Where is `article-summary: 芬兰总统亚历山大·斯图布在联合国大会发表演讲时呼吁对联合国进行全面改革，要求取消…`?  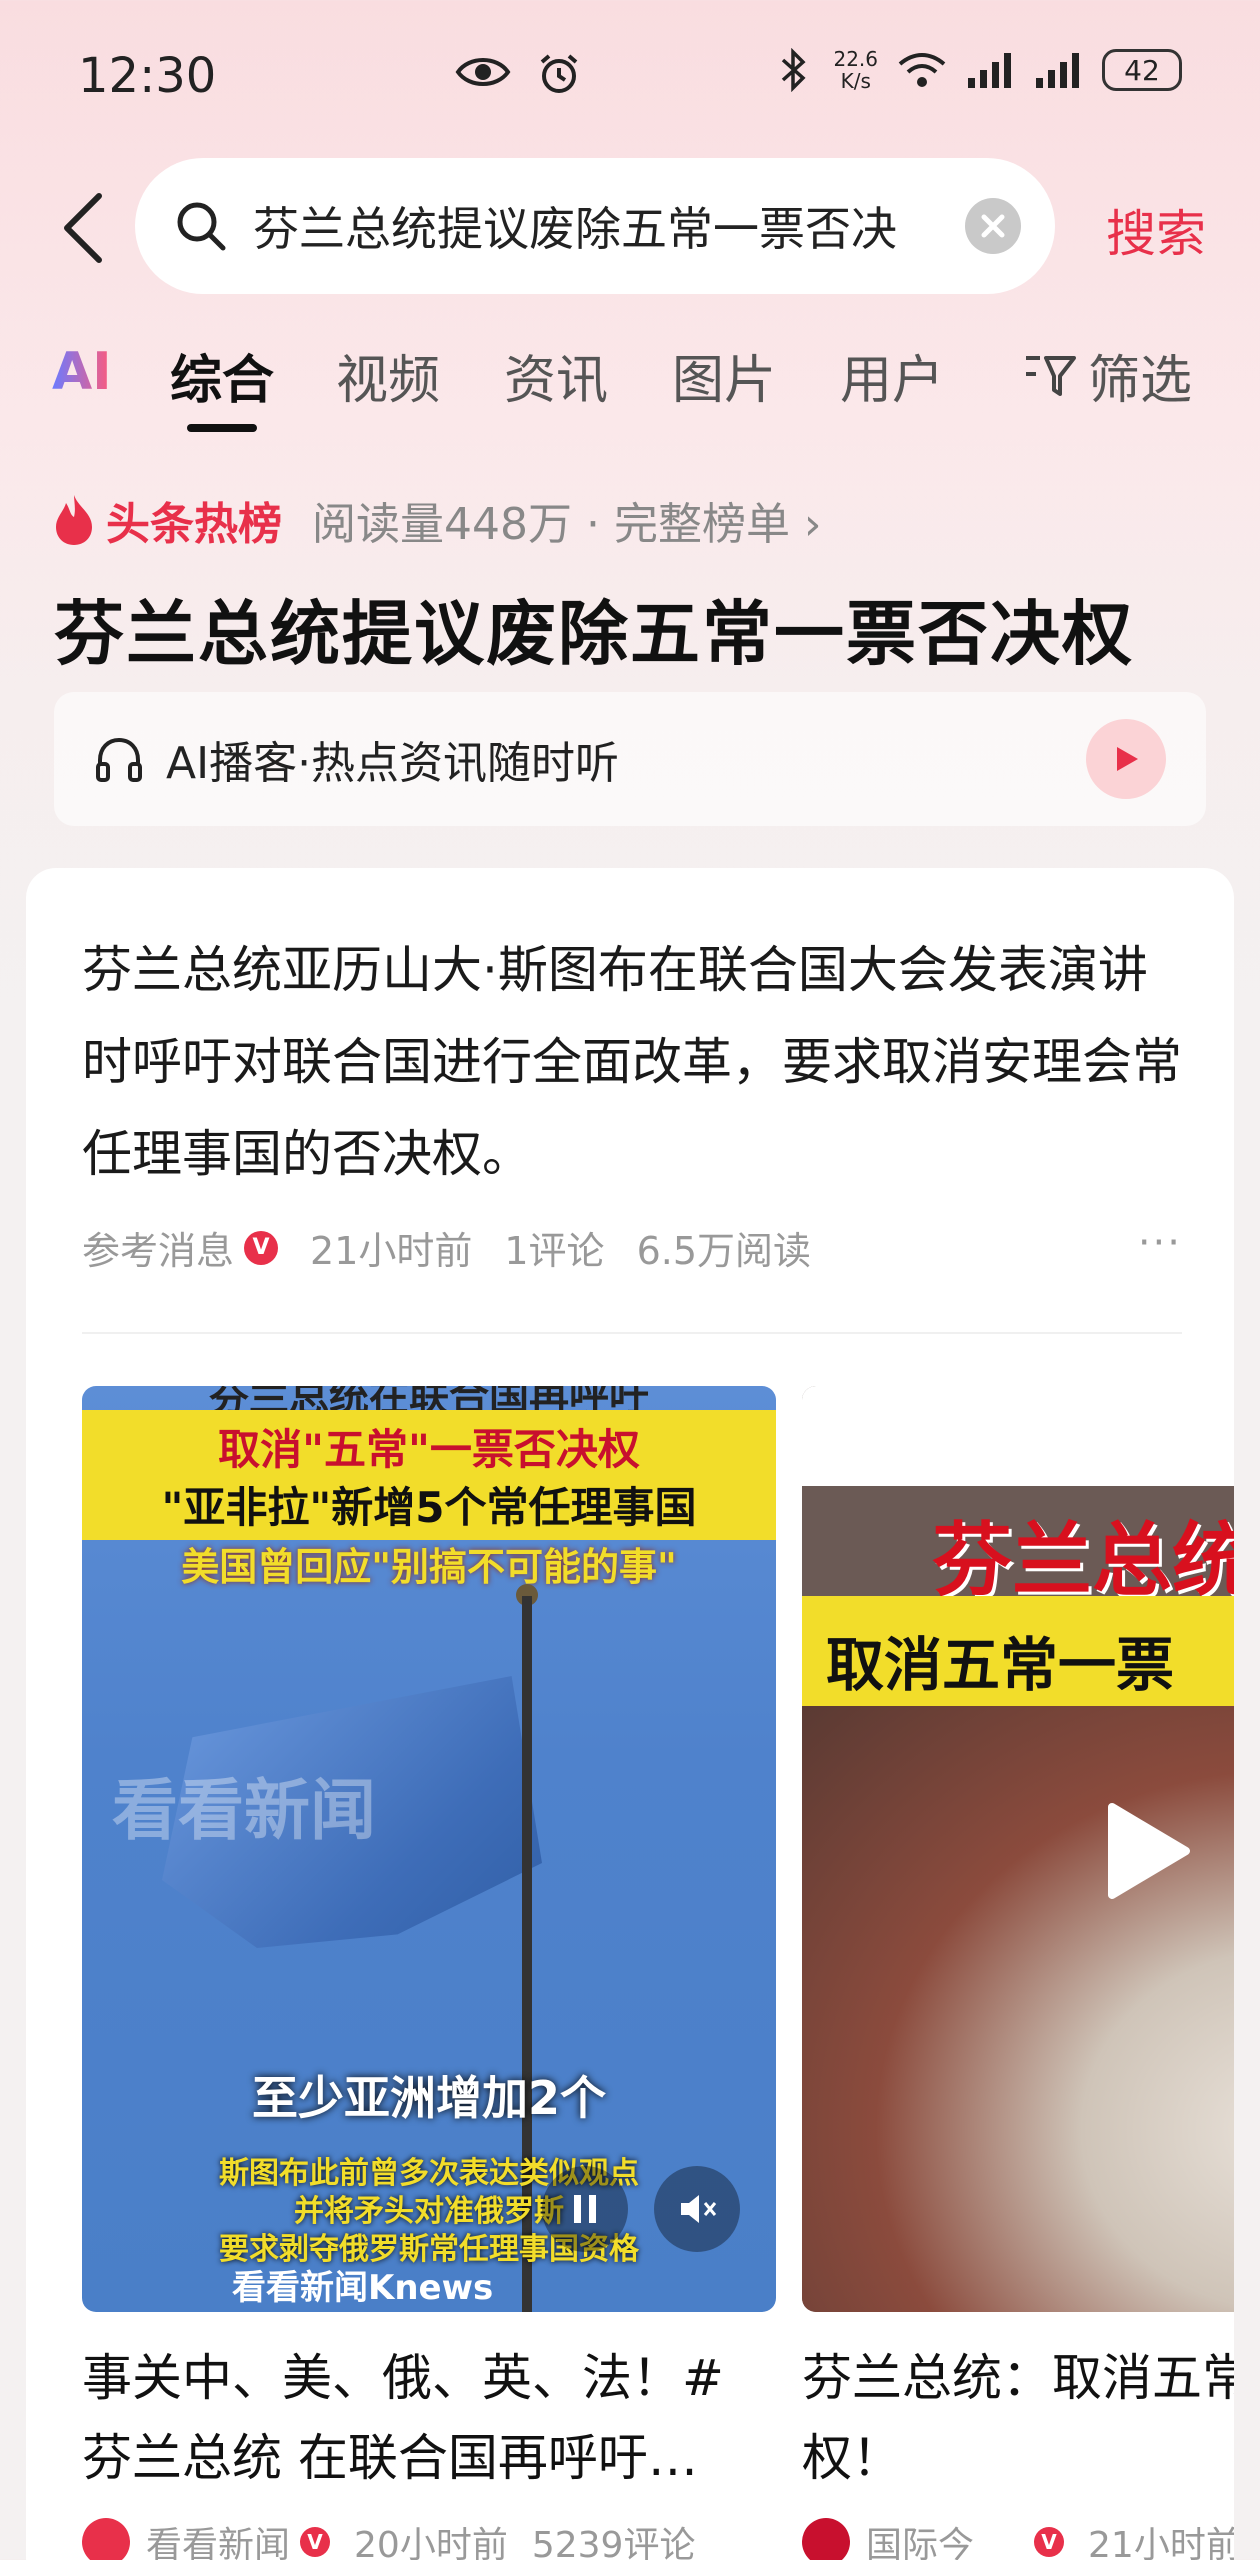
article-summary: 芬兰总统亚历山大·斯图布在联合国大会发表演讲时呼吁对联合国进行全面改革，要求取消… is located at coordinates (637, 1062).